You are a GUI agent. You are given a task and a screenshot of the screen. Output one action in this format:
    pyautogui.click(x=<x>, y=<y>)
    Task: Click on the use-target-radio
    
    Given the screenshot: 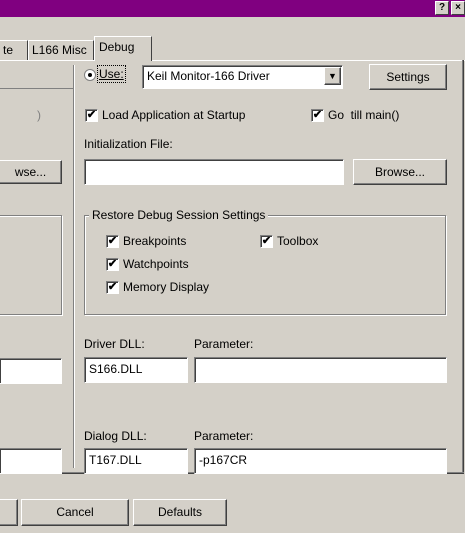 What is the action you would take?
    pyautogui.click(x=90, y=75)
    